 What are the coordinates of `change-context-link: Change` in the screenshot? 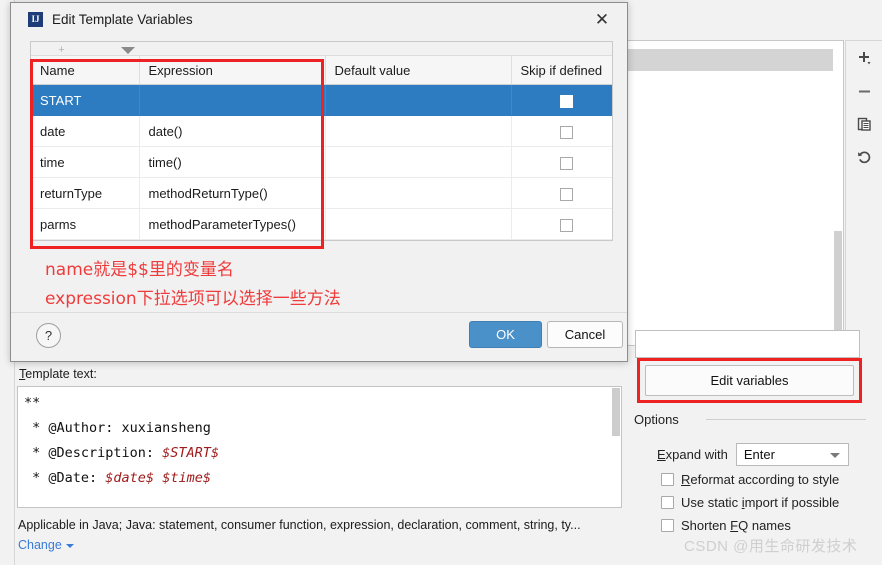 It's located at (46, 545).